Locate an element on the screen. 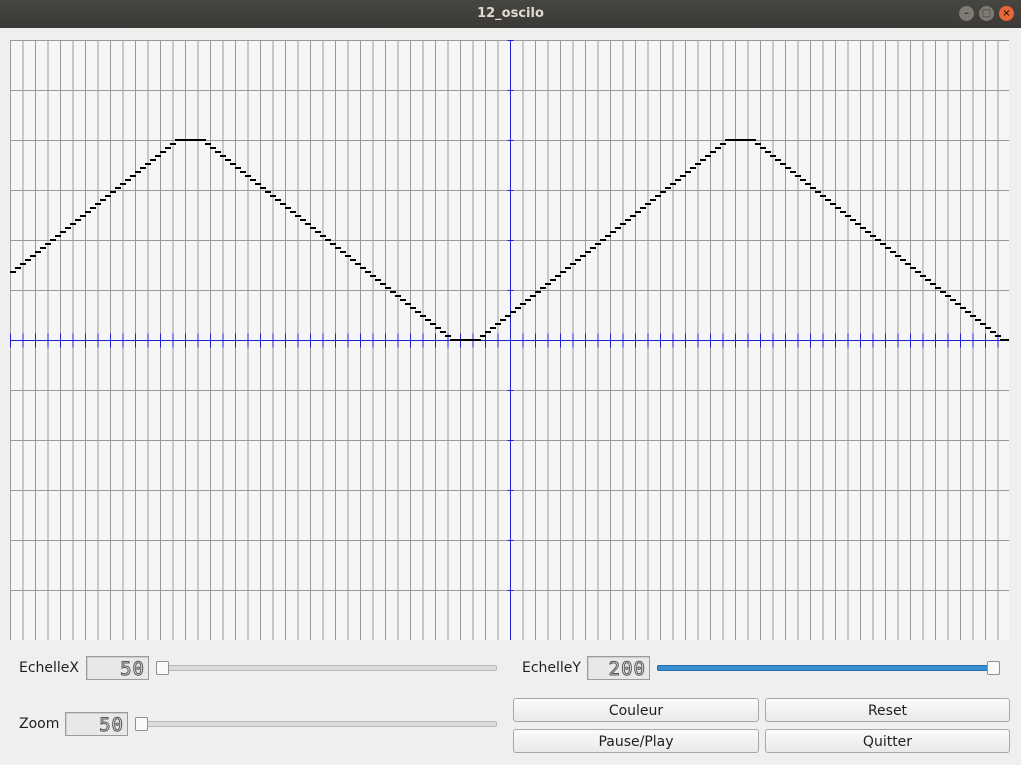 The width and height of the screenshot is (1021, 765). echellex-label: EchelleX is located at coordinates (49, 668).